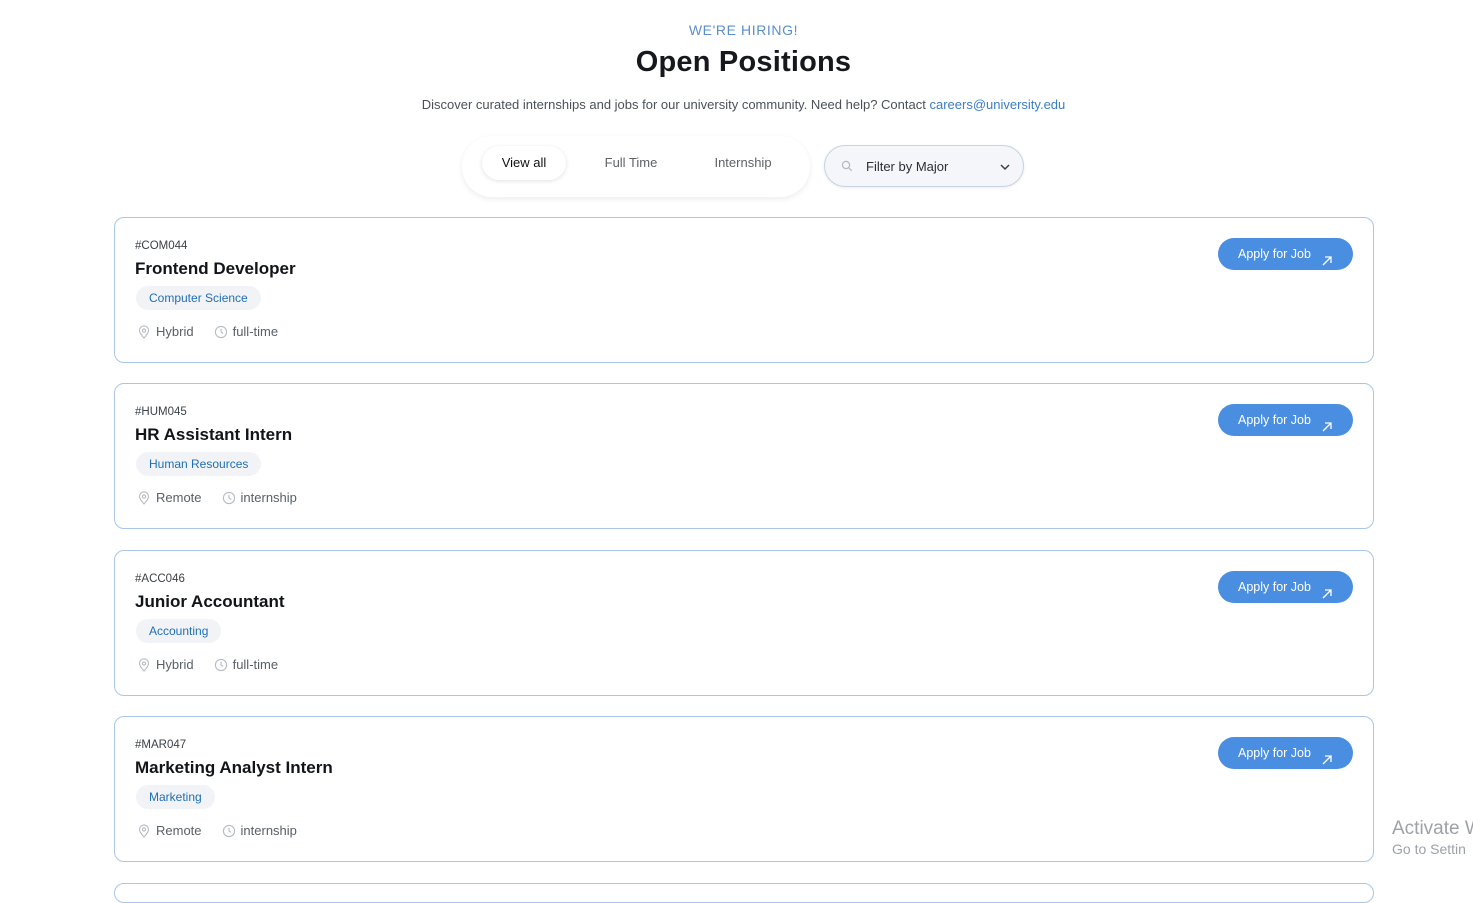 This screenshot has width=1473, height=903. Describe the element at coordinates (1429, 849) in the screenshot. I see `watermark-line2: Go to Settin` at that location.